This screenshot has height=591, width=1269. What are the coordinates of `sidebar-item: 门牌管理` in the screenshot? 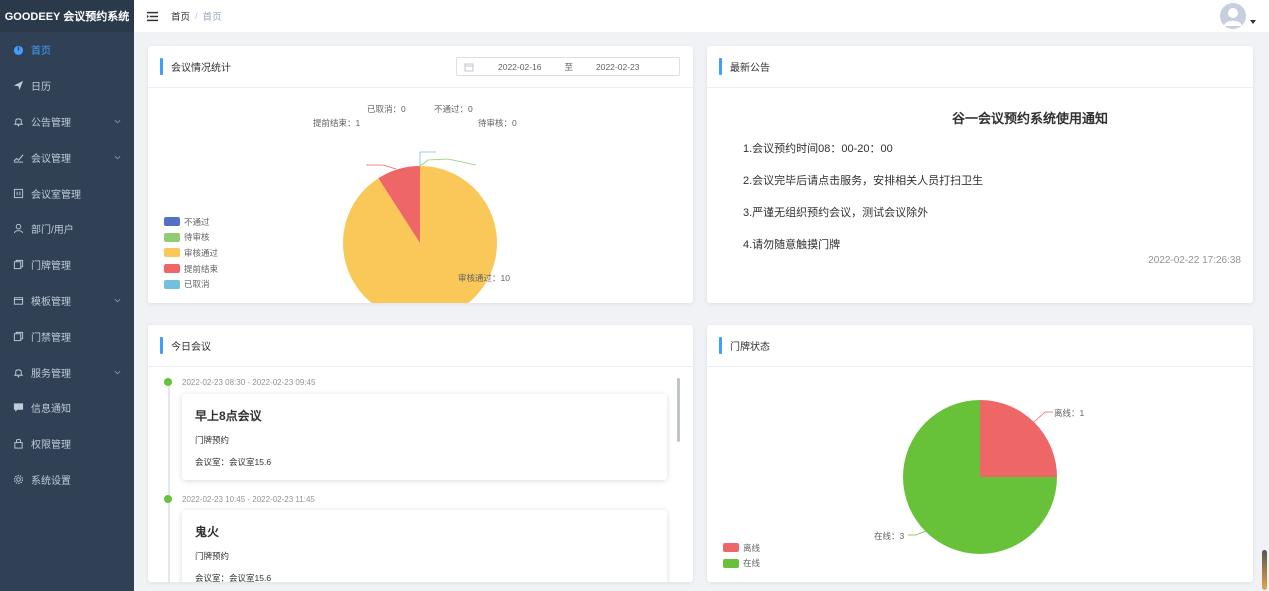 It's located at (67, 265).